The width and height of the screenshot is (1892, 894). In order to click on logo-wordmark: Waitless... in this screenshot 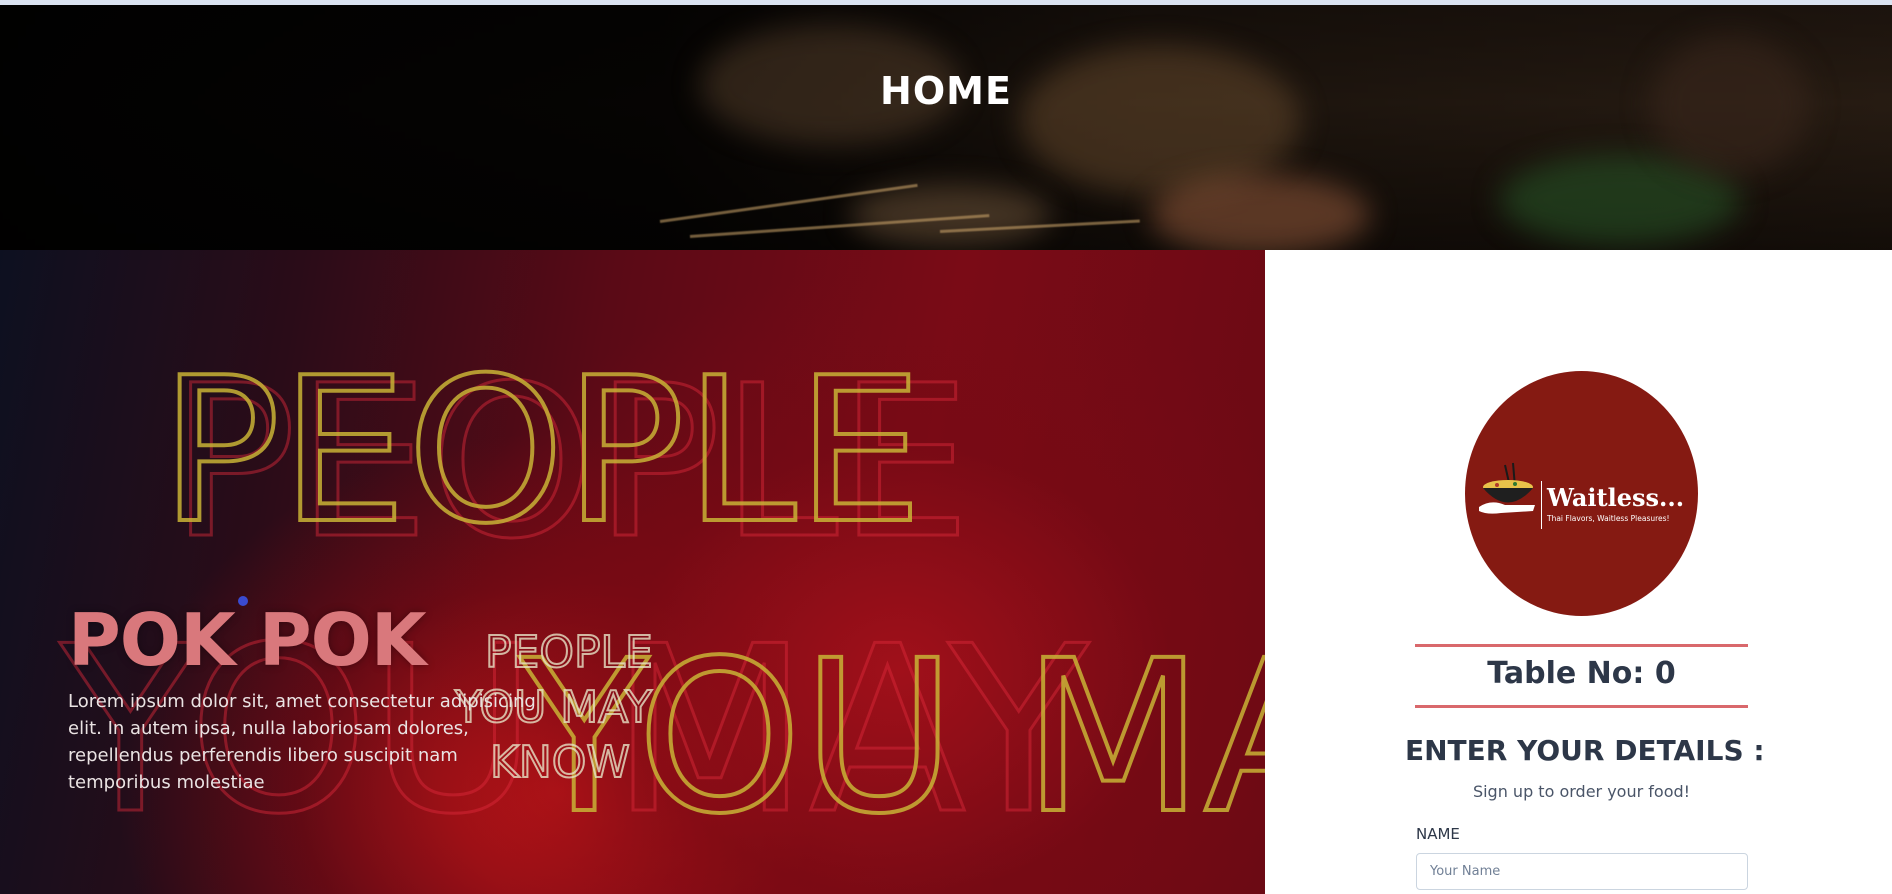, I will do `click(1616, 497)`.